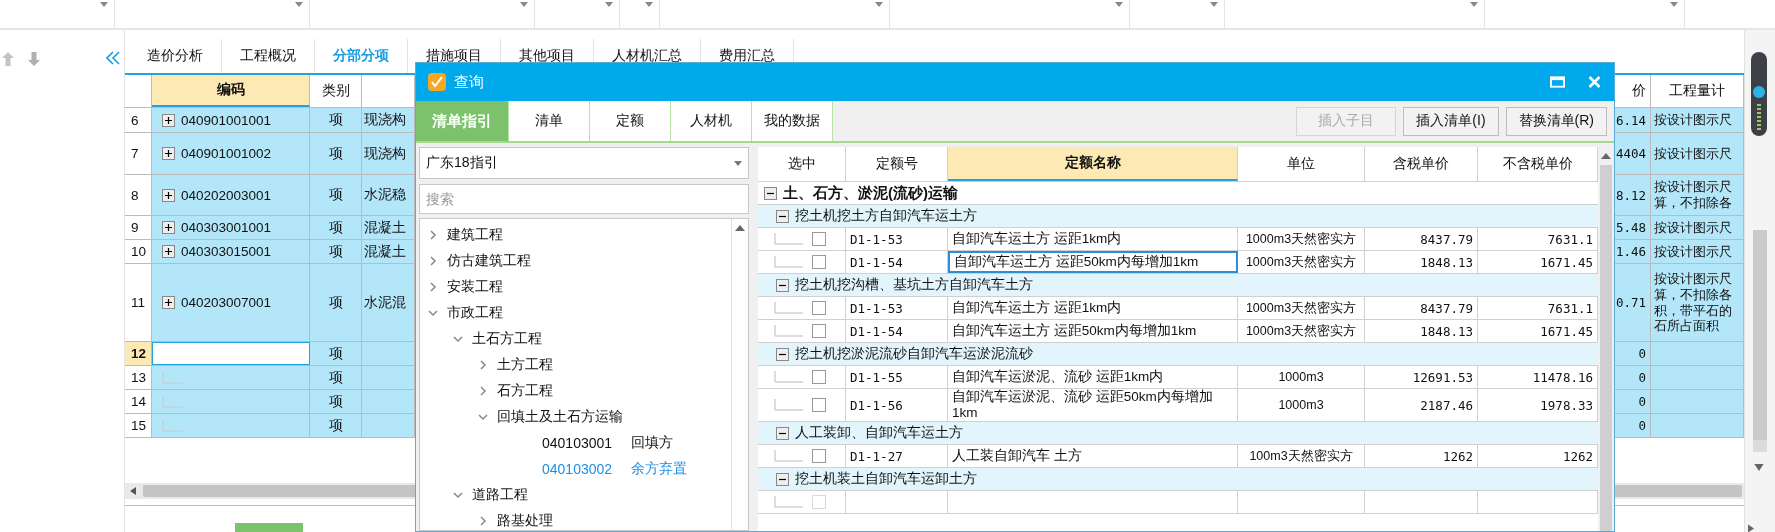 Image resolution: width=1775 pixels, height=532 pixels. I want to click on table-cell: 040202003001, so click(231, 195).